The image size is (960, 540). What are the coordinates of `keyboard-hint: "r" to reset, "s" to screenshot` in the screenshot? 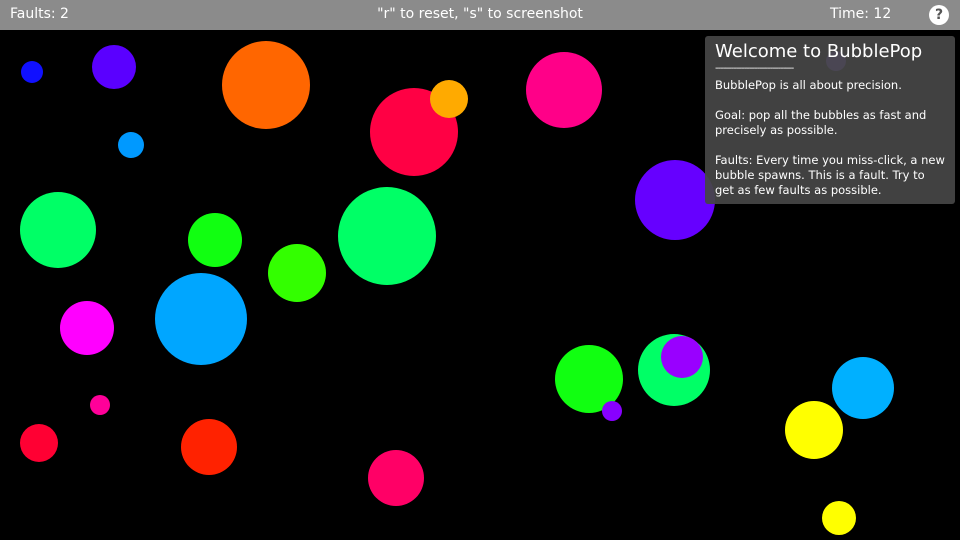 It's located at (480, 14).